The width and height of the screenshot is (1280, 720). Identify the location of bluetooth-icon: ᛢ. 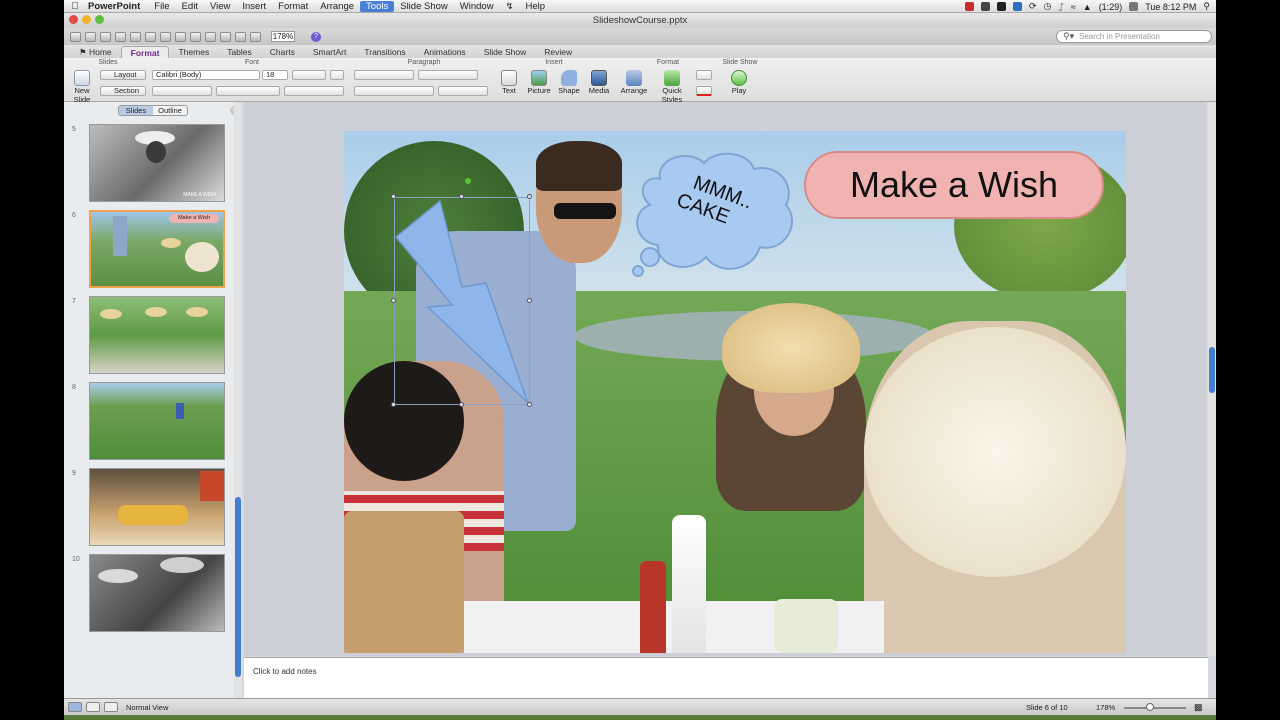
(1060, 7).